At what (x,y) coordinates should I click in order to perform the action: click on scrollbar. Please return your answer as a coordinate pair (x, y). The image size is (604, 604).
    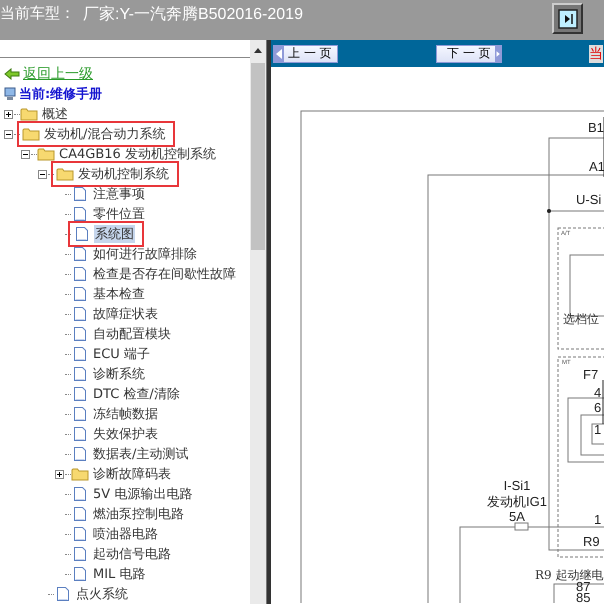
    Looking at the image, I should click on (258, 322).